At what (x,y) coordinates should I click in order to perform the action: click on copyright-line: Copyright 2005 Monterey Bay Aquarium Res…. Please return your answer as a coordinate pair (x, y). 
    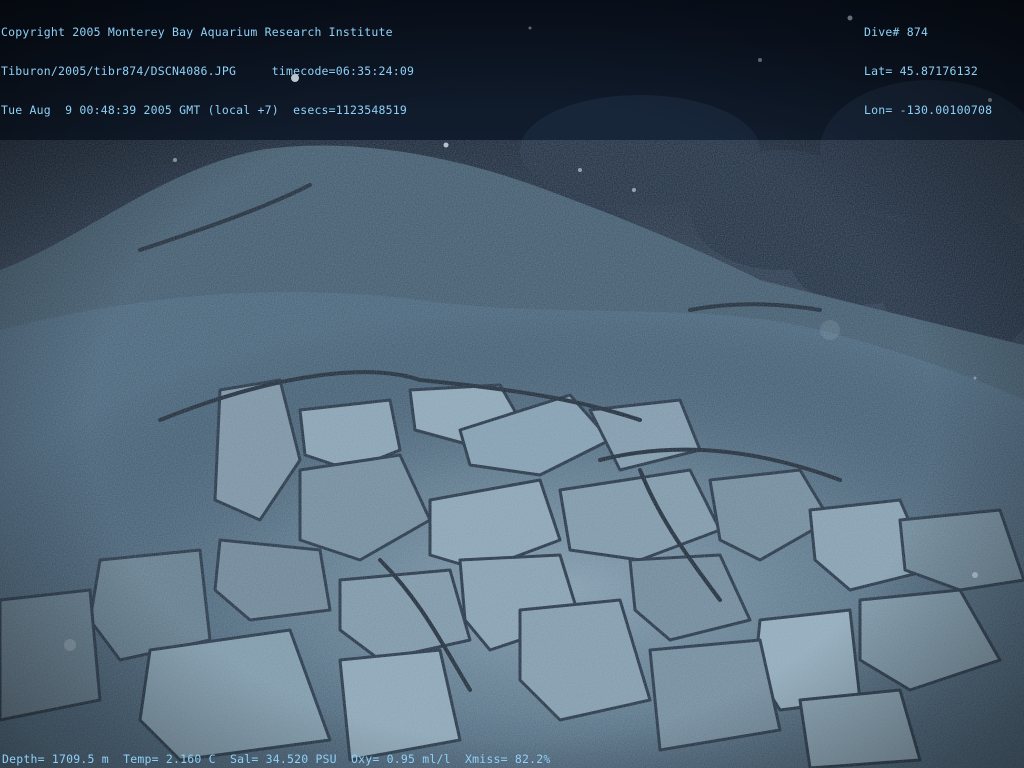
    Looking at the image, I should click on (197, 32).